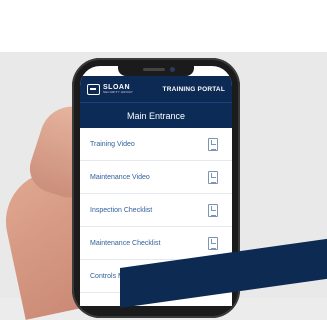  What do you see at coordinates (156, 89) in the screenshot?
I see `app-header: SLOAN SECURITY GROUP TRAINING PORTAL` at bounding box center [156, 89].